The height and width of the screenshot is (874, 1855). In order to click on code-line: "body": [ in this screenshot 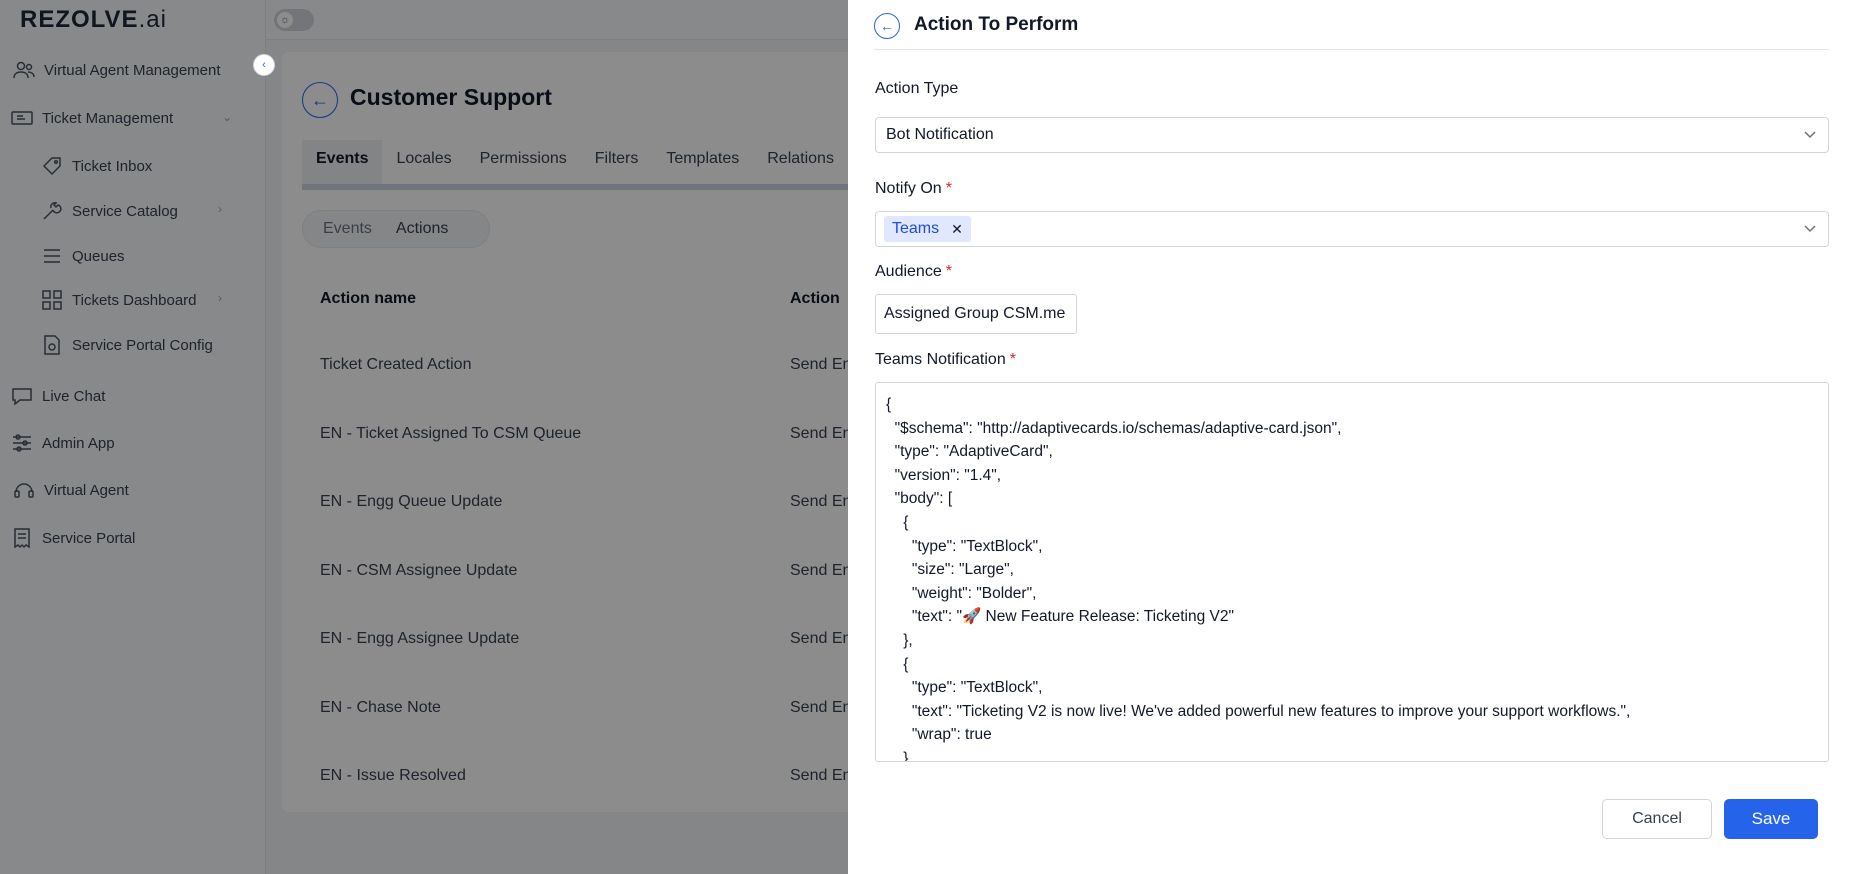, I will do `click(919, 499)`.